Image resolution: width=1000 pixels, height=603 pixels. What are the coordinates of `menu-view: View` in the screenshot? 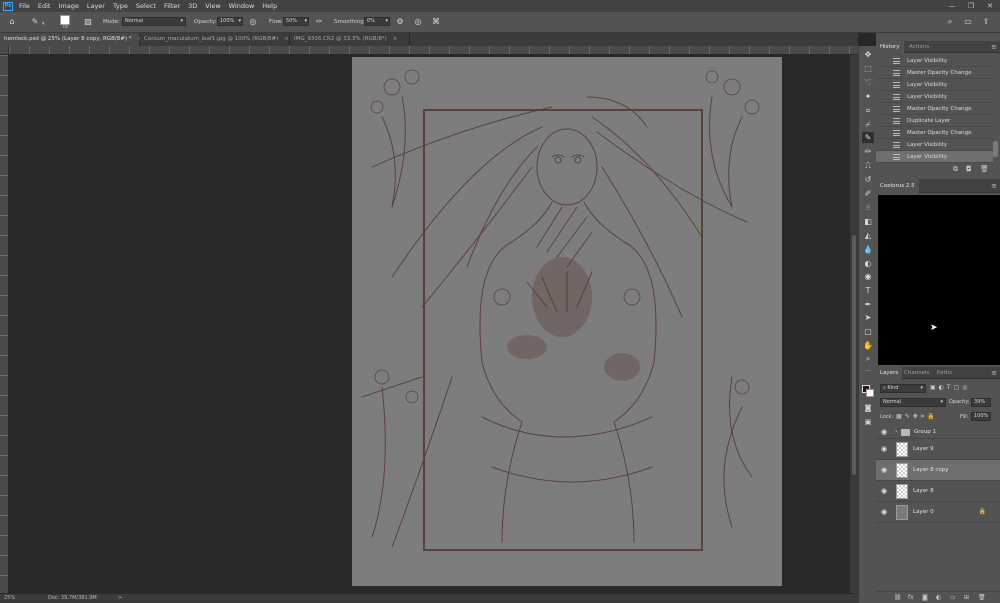 It's located at (212, 6).